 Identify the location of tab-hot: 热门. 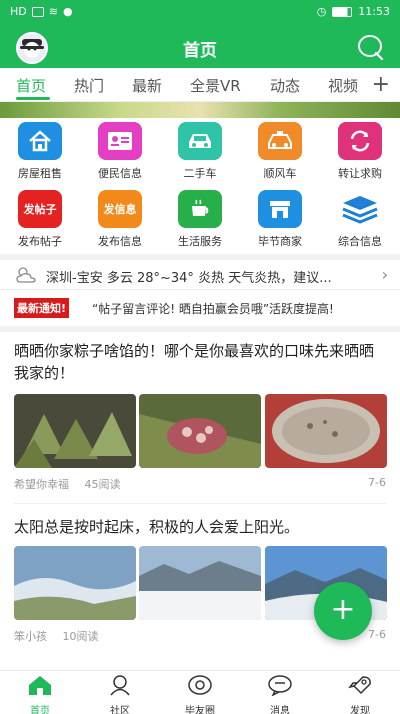
(89, 85).